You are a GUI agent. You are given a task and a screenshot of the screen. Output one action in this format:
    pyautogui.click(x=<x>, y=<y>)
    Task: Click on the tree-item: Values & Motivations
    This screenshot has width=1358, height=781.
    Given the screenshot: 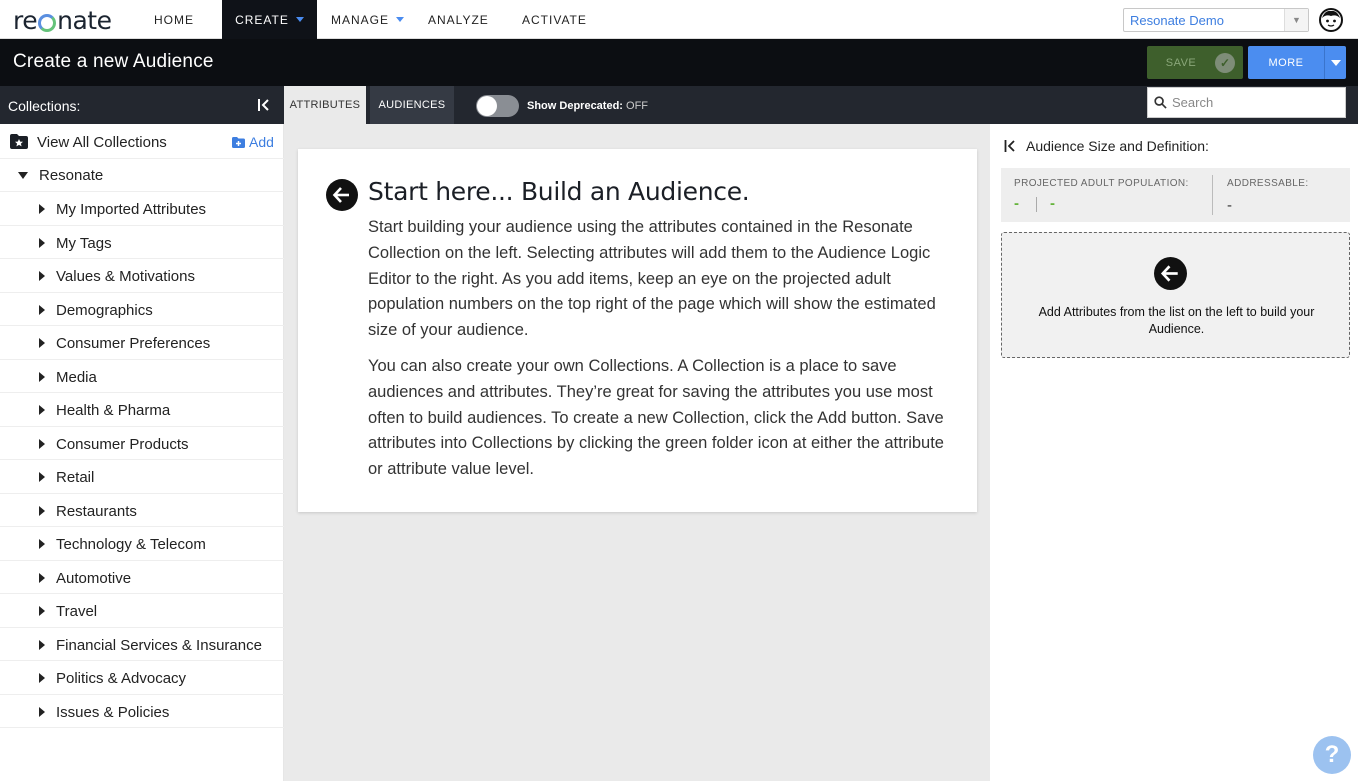 What is the action you would take?
    pyautogui.click(x=142, y=276)
    